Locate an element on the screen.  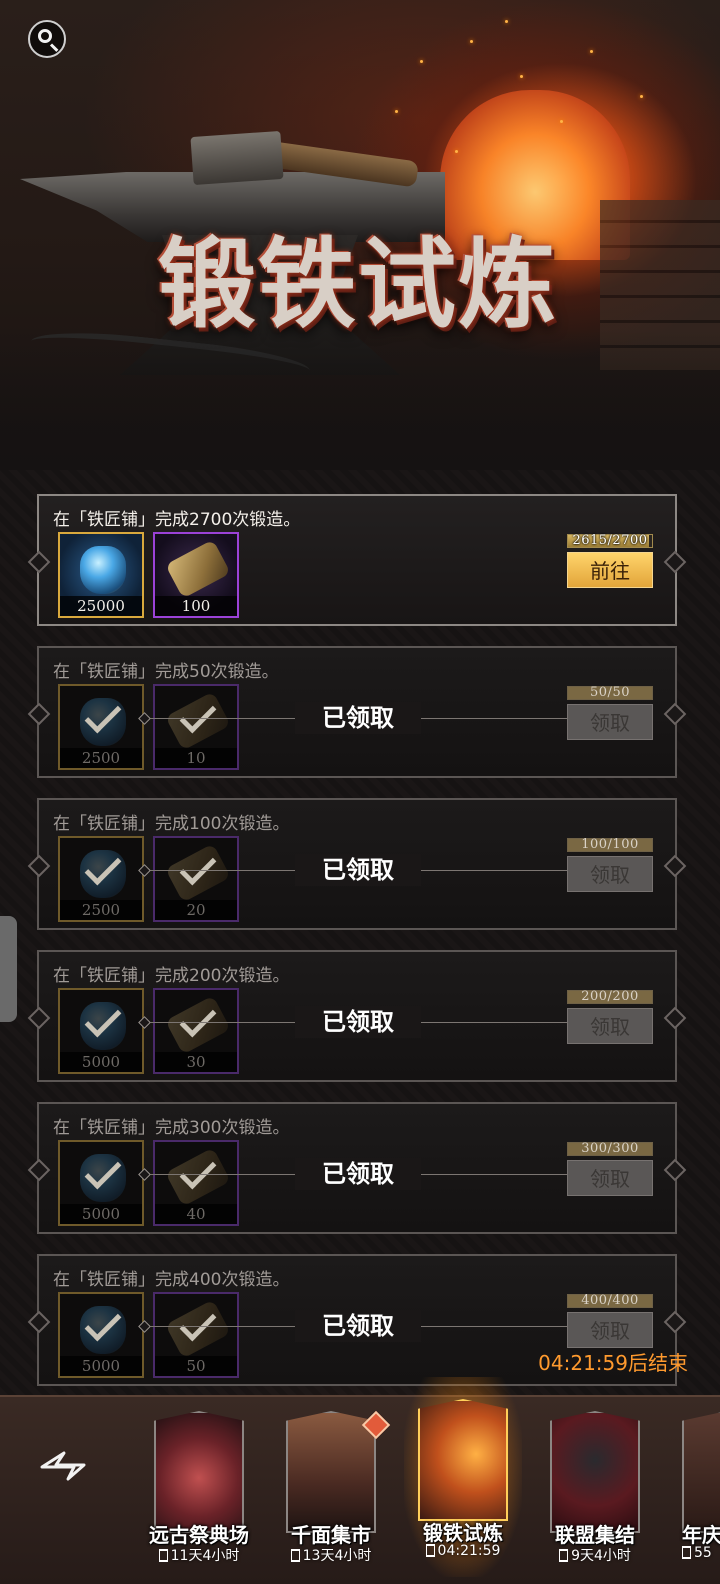
task-title: 在「铁匠铺」完成200次锻造。 is located at coordinates (171, 976).